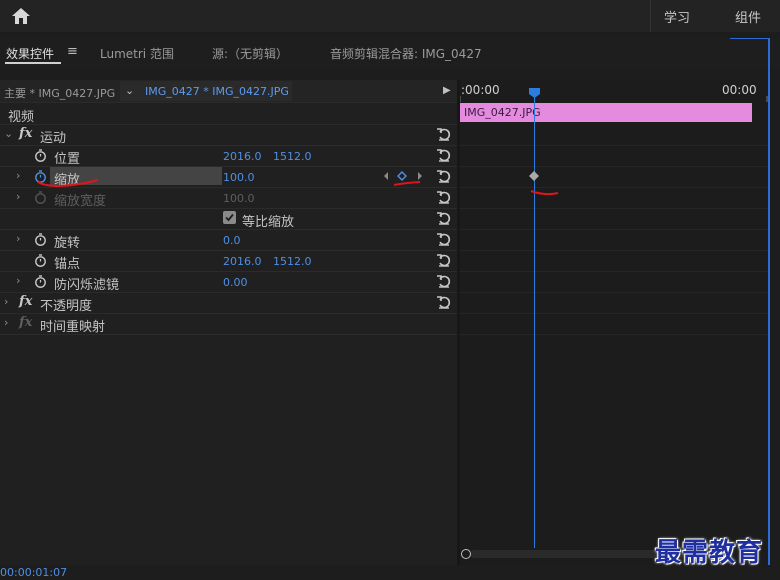 The width and height of the screenshot is (780, 580). What do you see at coordinates (21, 117) in the screenshot?
I see `video-section-label: 视频` at bounding box center [21, 117].